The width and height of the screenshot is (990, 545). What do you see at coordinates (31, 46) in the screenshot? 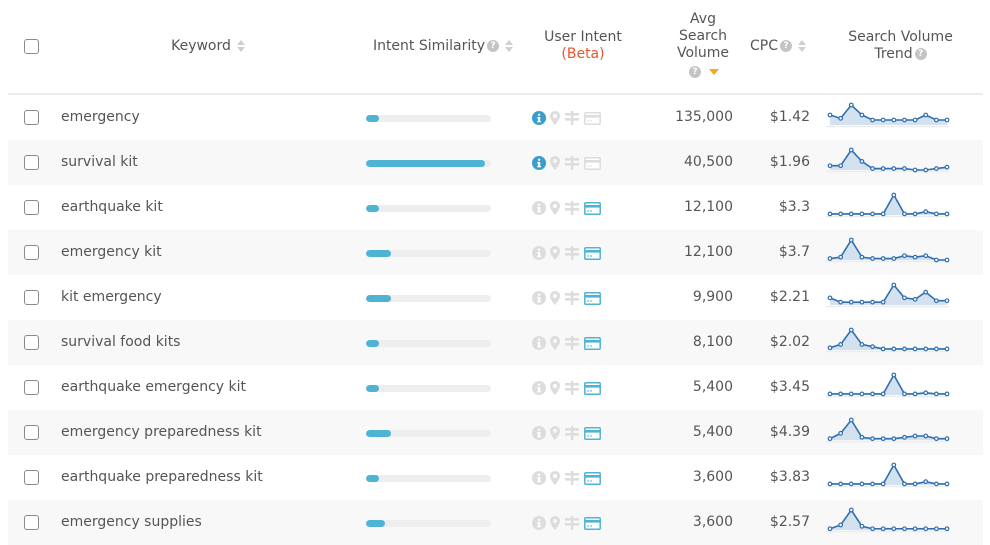
I see `select-all-checkbox` at bounding box center [31, 46].